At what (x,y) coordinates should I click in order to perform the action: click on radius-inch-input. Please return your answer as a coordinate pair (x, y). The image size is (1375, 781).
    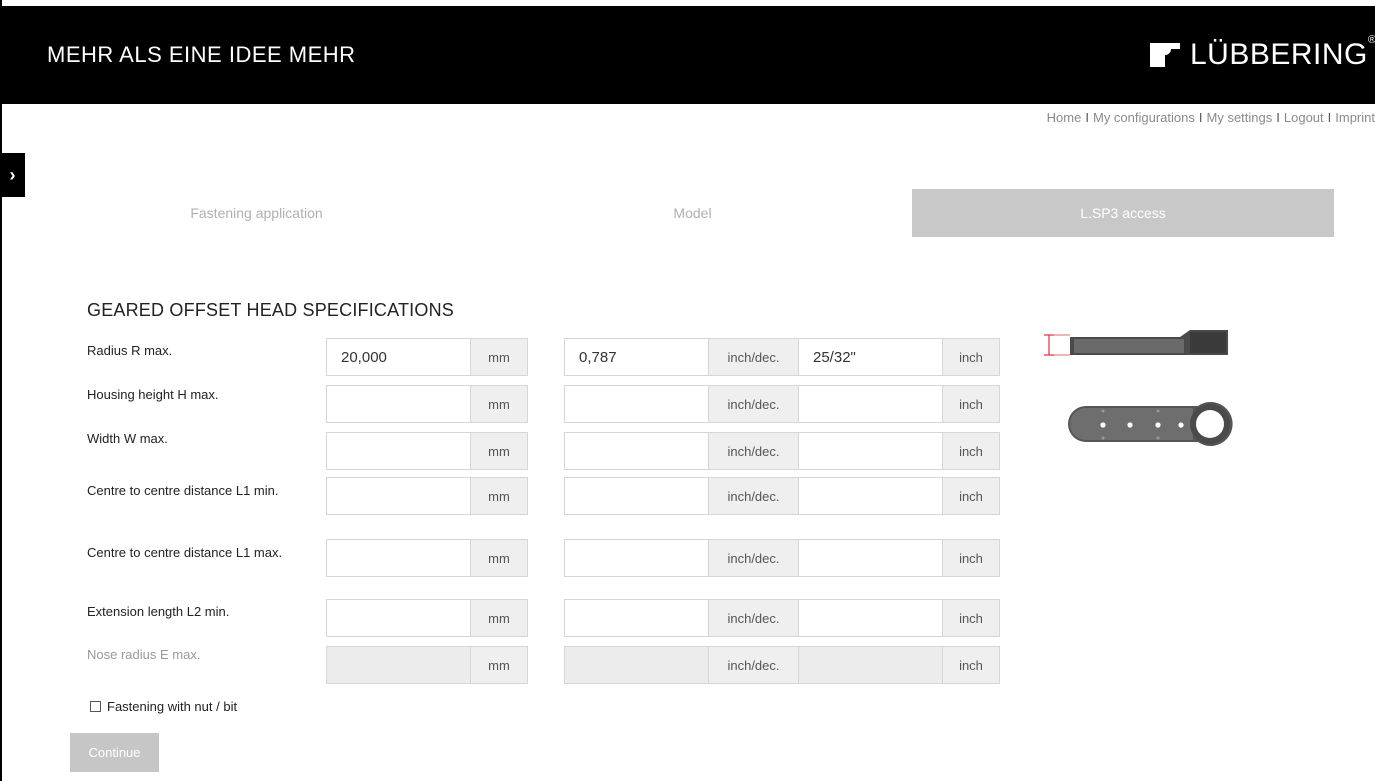
    Looking at the image, I should click on (870, 357).